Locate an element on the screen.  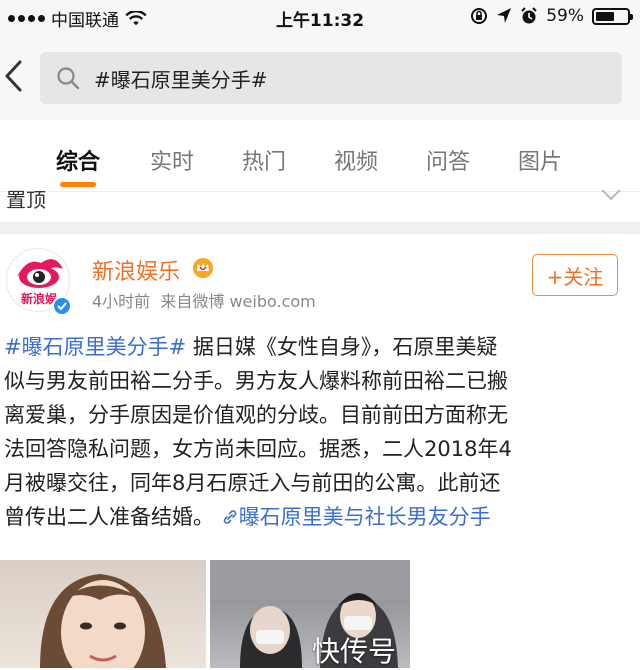
post-line-4: 法回答隐私问题，女方尚未回应。据悉，二人2018年4 is located at coordinates (258, 449).